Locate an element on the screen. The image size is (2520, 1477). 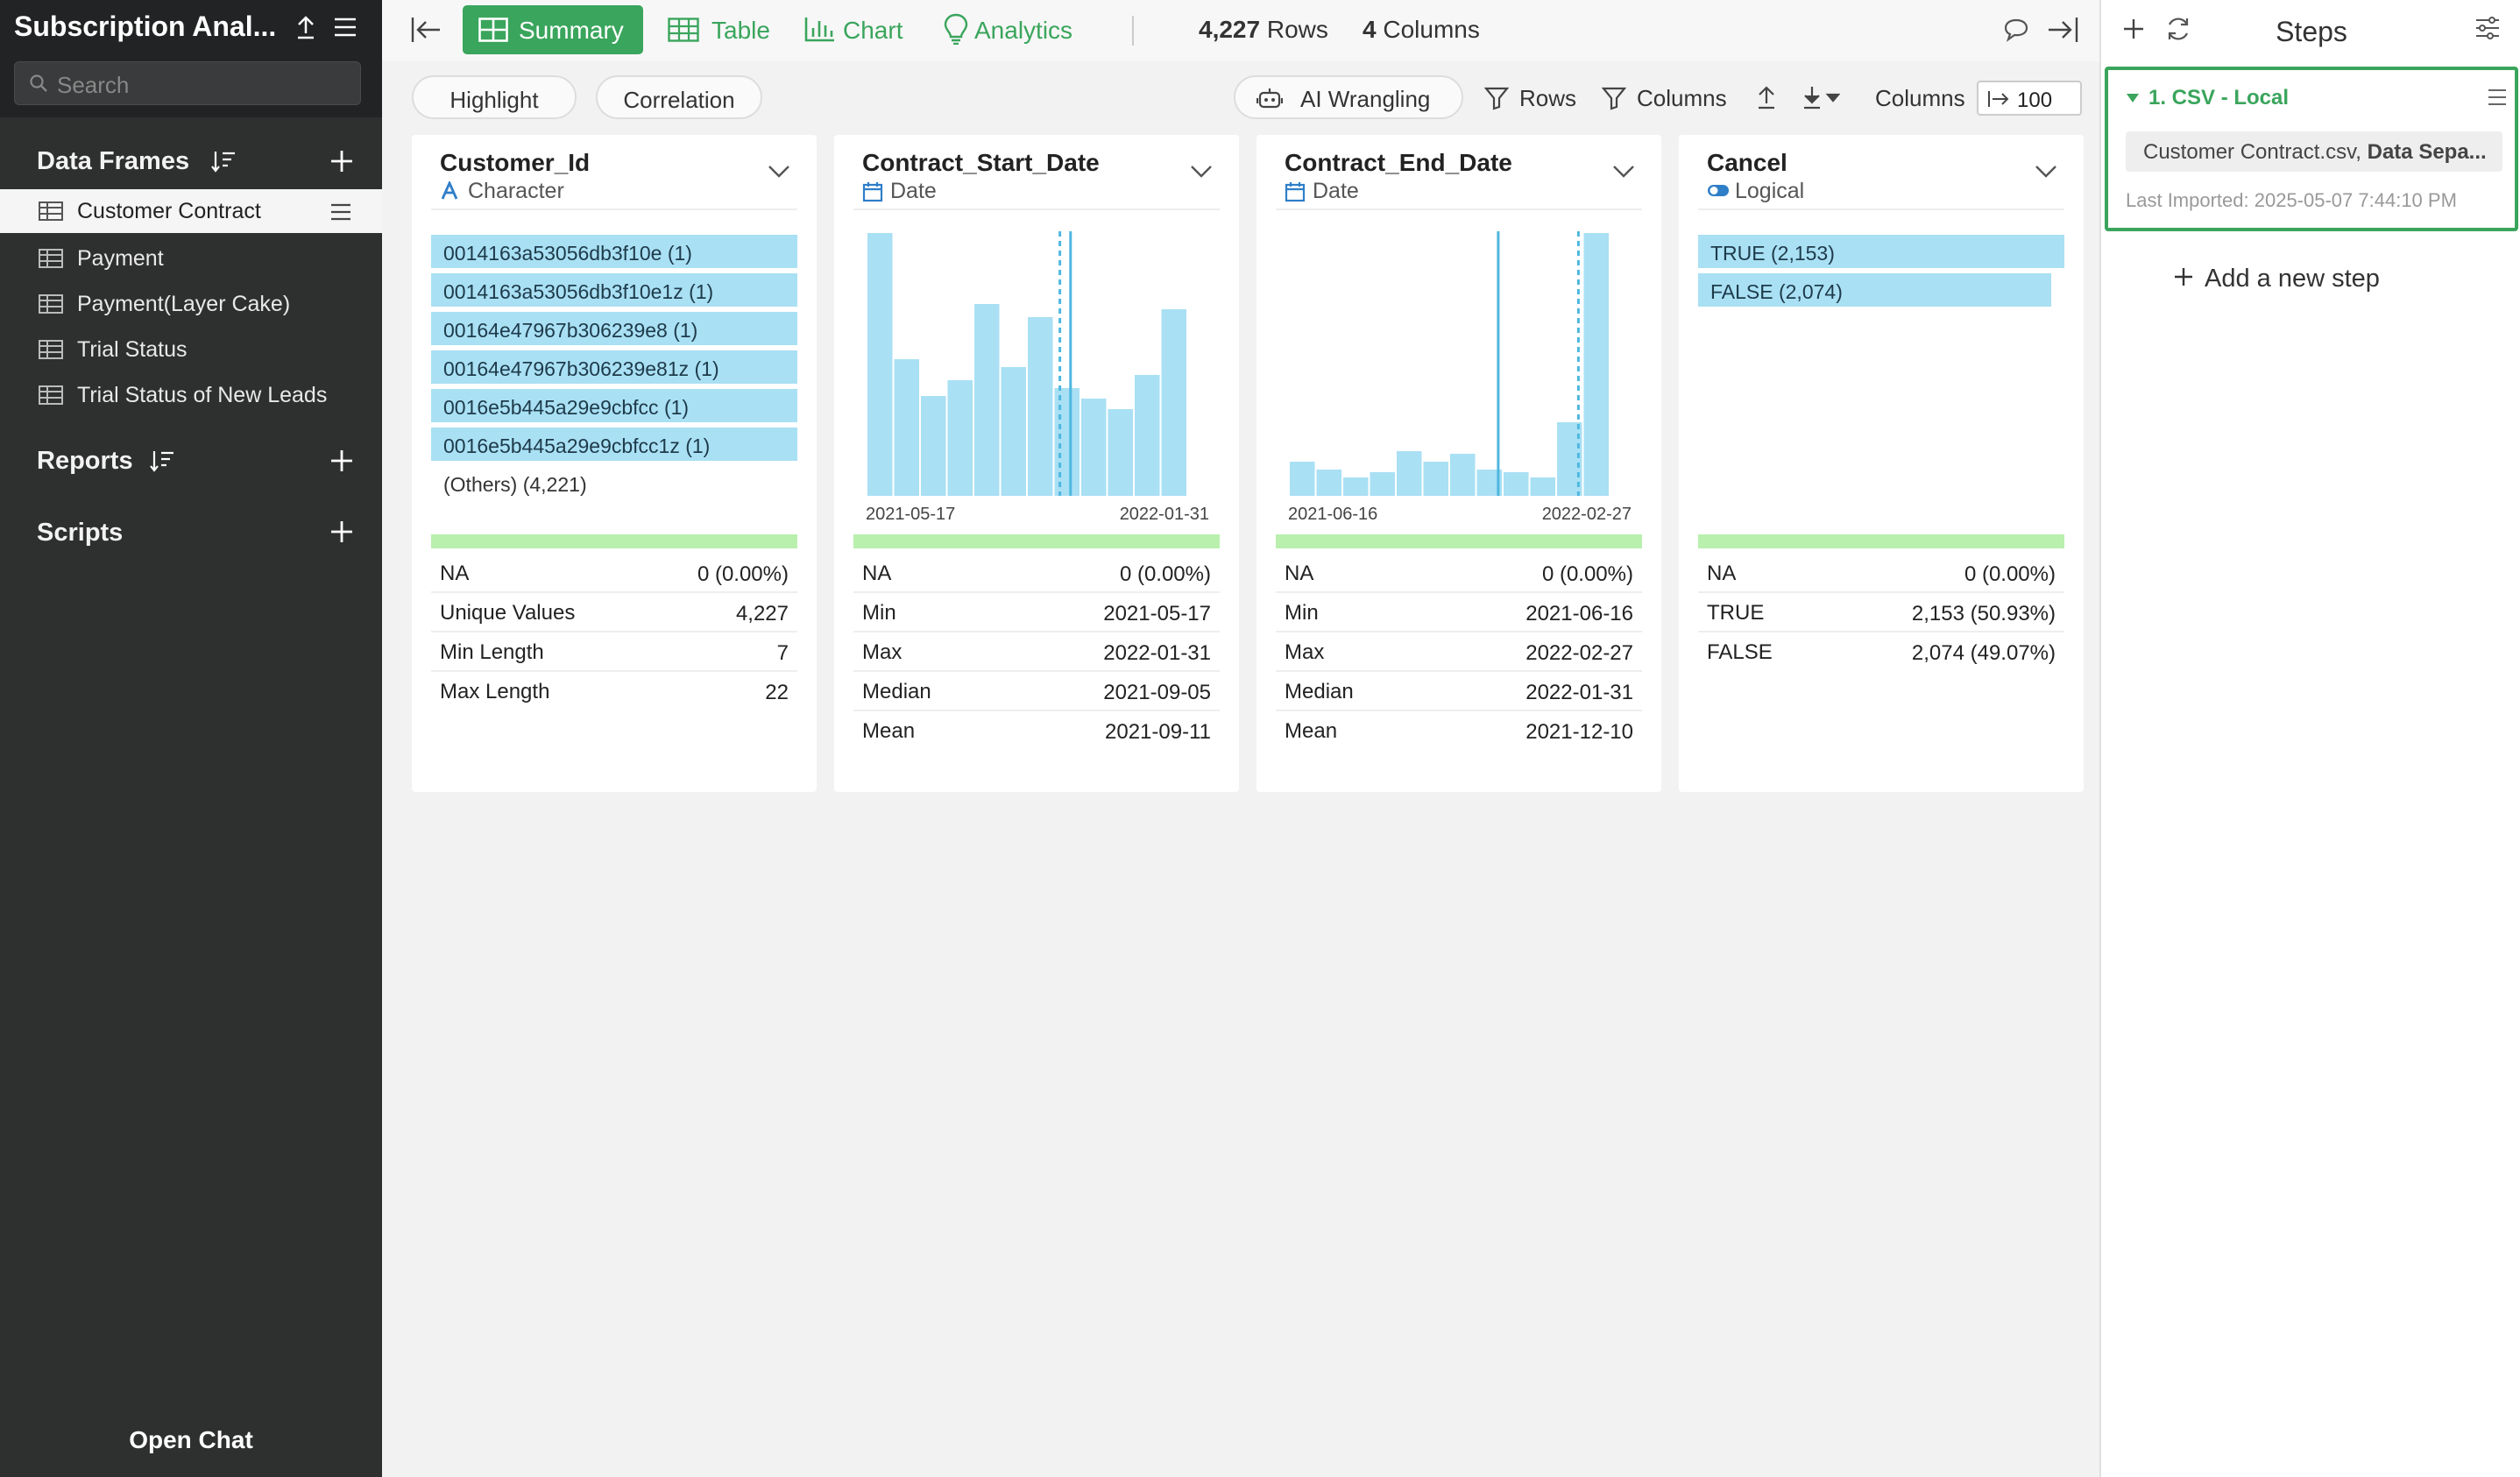
stat-value: 2021-12-10 is located at coordinates (1579, 732).